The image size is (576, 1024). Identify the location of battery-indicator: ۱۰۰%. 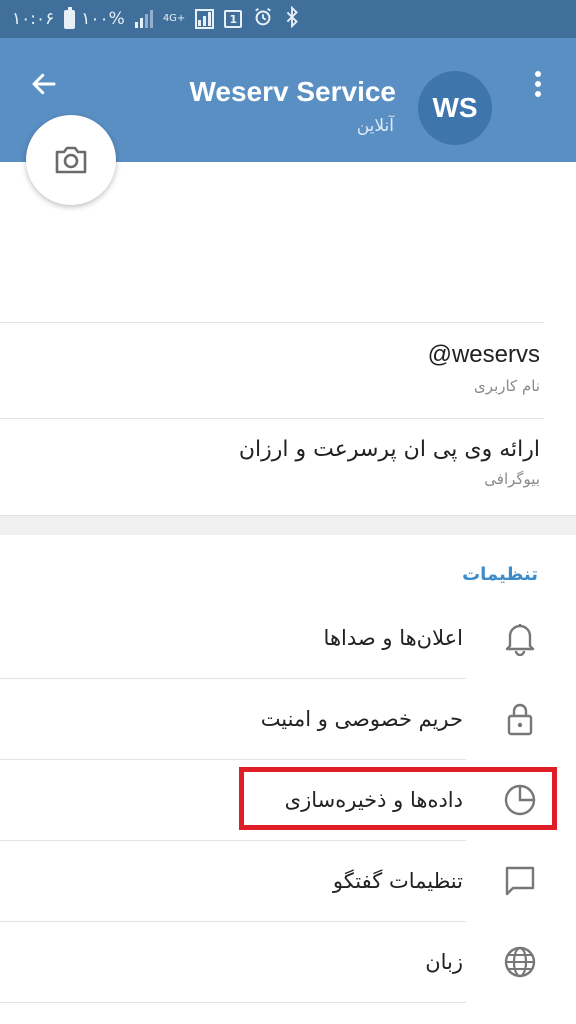
(94, 17).